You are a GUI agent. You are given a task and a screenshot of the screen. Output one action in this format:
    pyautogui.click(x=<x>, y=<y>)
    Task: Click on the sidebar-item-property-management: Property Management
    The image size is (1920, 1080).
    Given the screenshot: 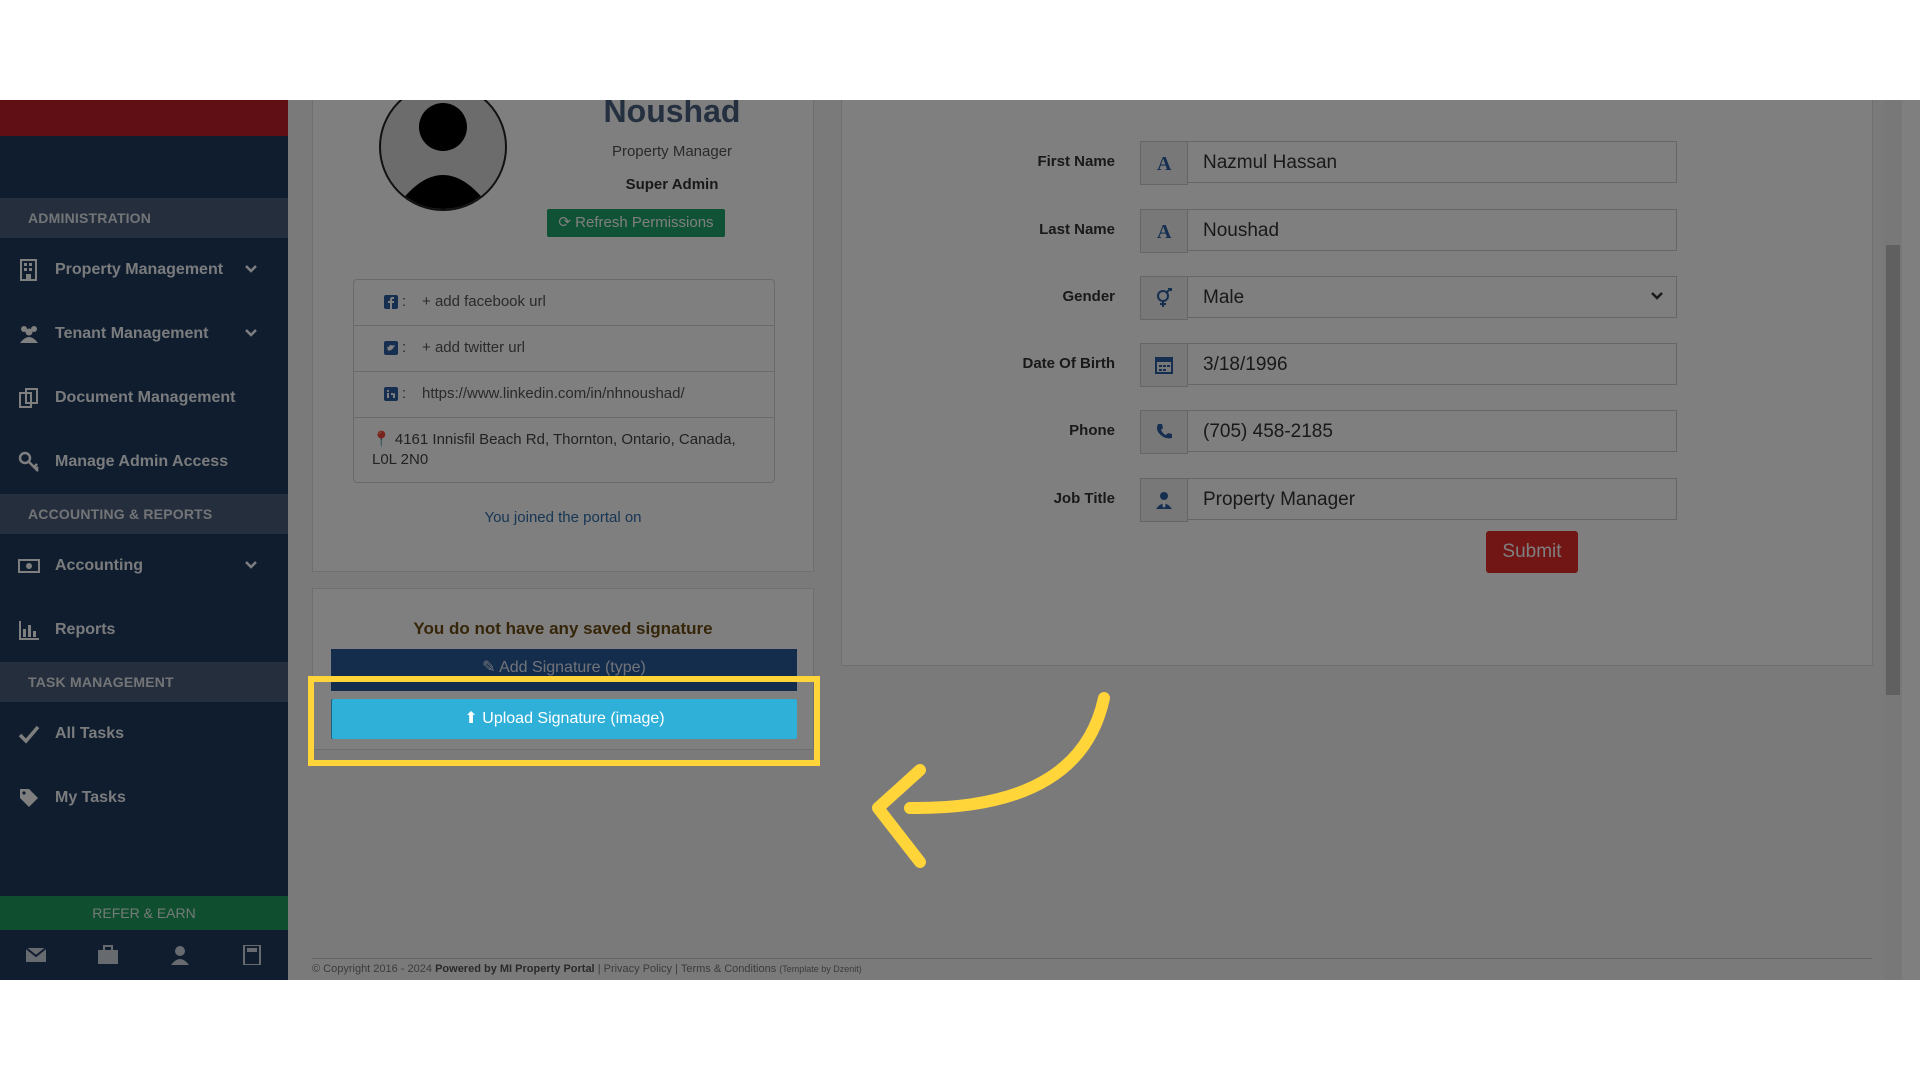 What is the action you would take?
    pyautogui.click(x=144, y=270)
    